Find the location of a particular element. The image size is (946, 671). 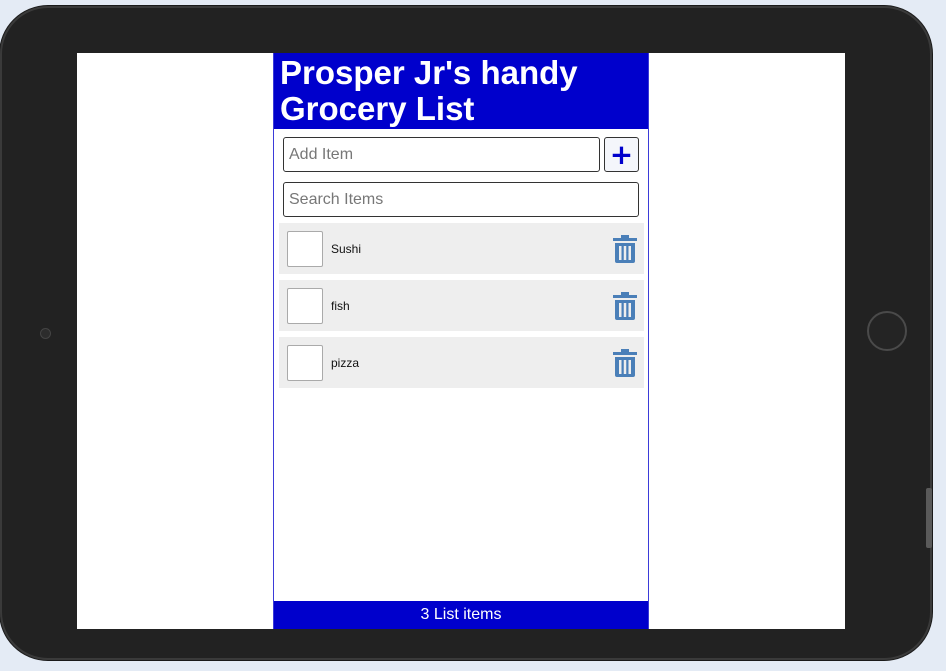

add-item-button: + is located at coordinates (621, 154).